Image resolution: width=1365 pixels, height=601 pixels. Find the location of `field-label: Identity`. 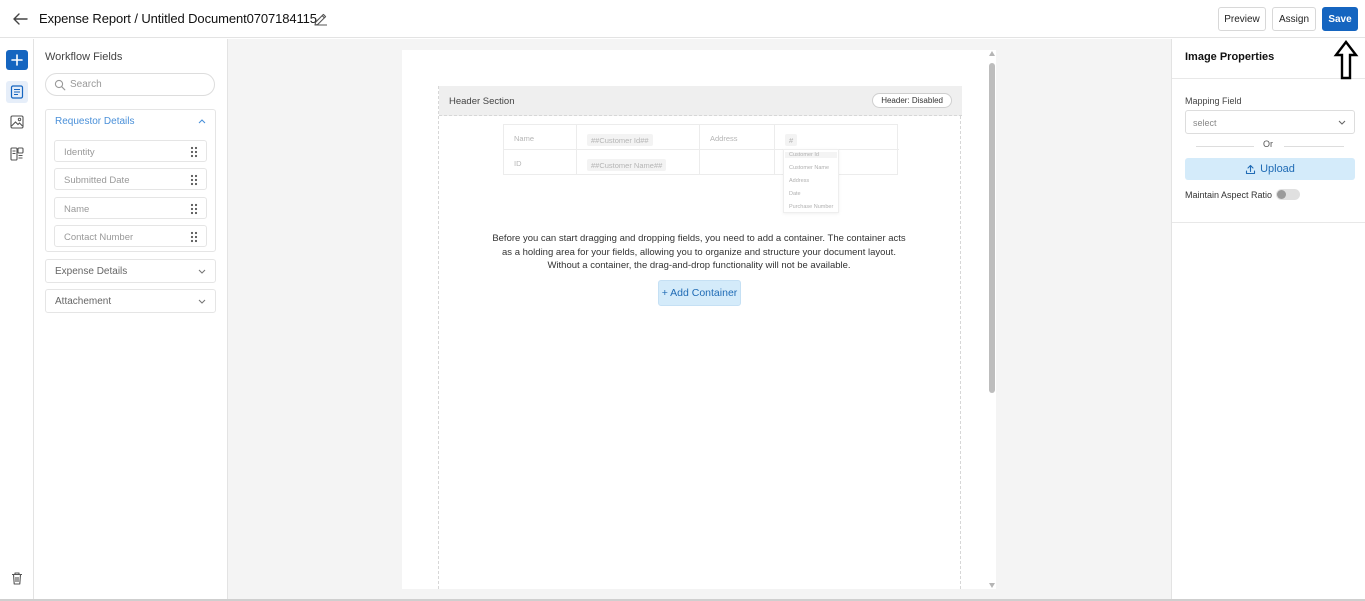

field-label: Identity is located at coordinates (79, 152).